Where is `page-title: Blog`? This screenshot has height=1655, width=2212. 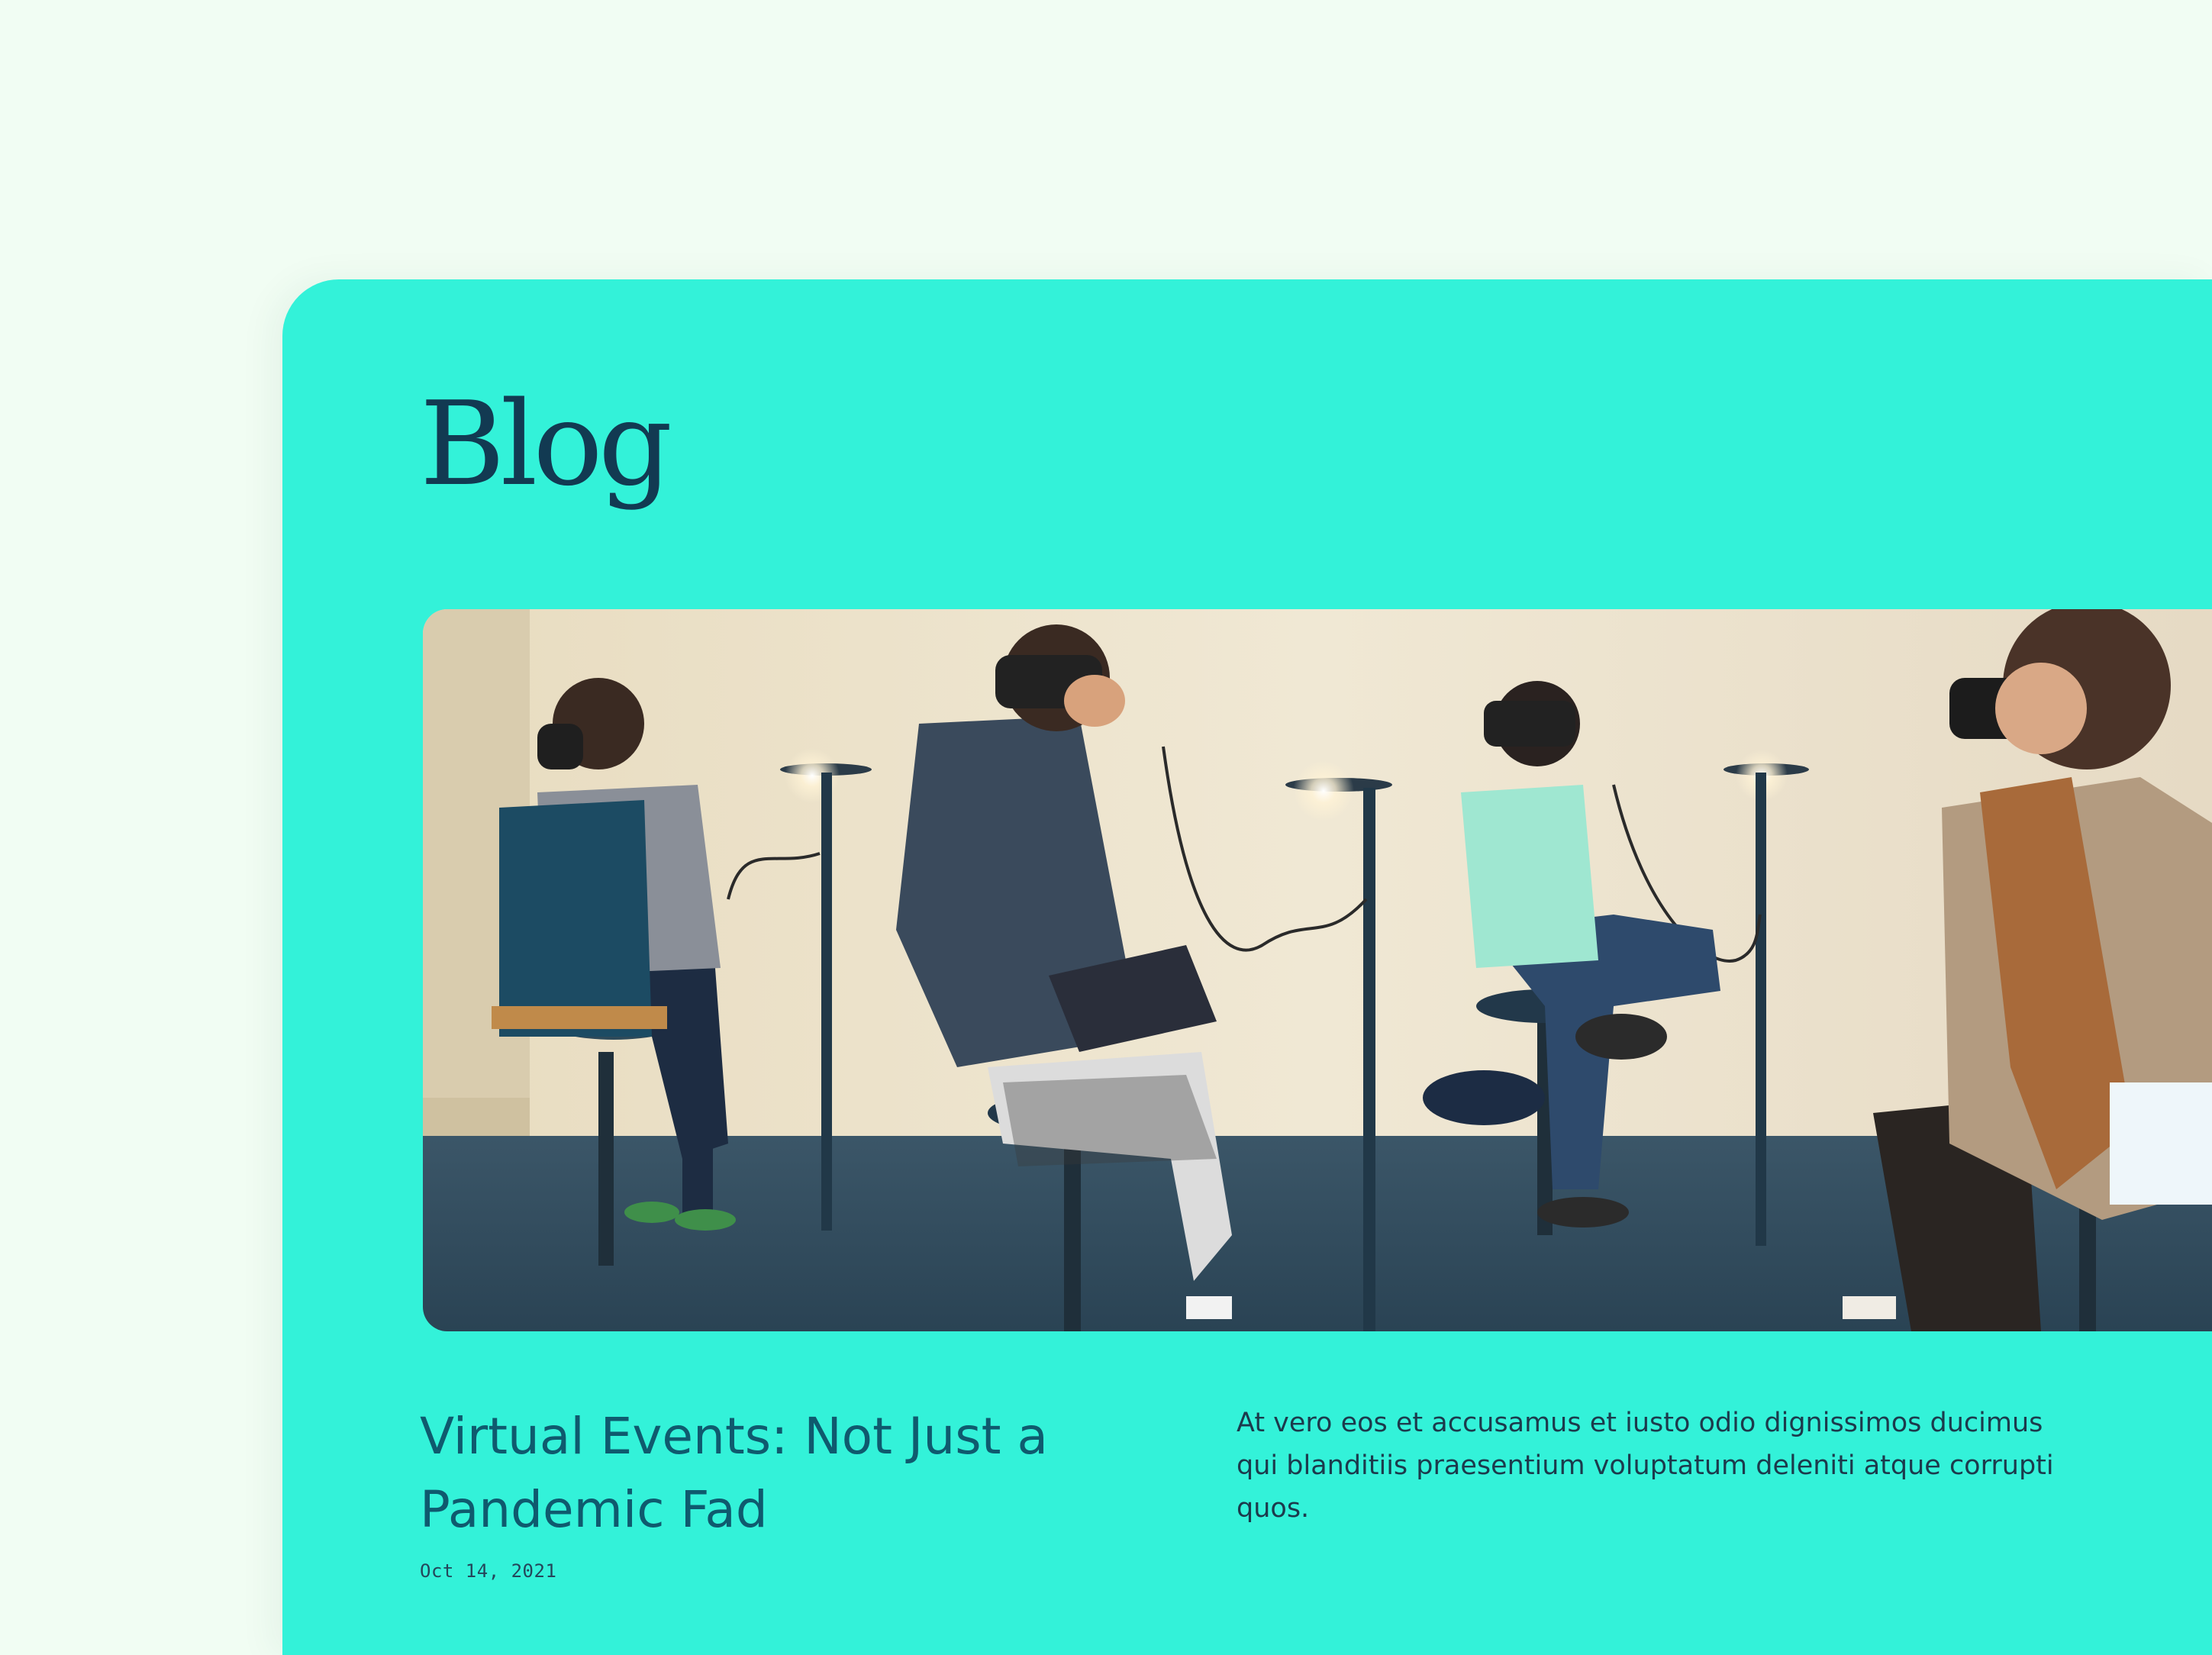
page-title: Blog is located at coordinates (546, 443).